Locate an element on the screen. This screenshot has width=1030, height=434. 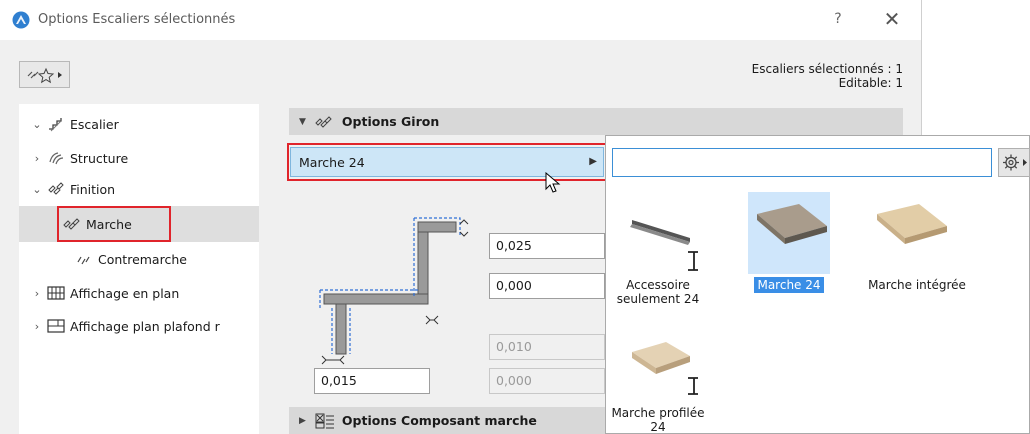
tree-item-affichage-plafond: › Affichage plan plafond r is located at coordinates (125, 326).